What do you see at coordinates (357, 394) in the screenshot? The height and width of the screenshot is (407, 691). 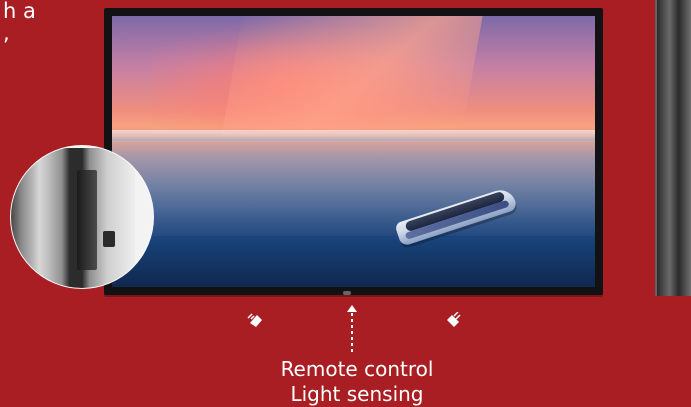 I see `light-sensing-label: Light sensing` at bounding box center [357, 394].